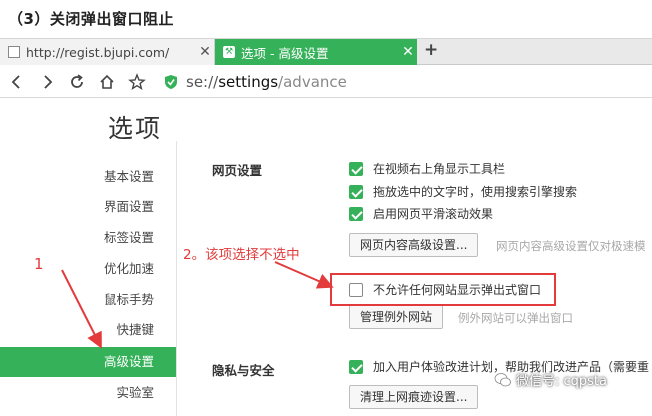 Image resolution: width=652 pixels, height=416 pixels. Describe the element at coordinates (91, 18) in the screenshot. I see `page-heading: （3）关闭弹出窗口阻止` at that location.